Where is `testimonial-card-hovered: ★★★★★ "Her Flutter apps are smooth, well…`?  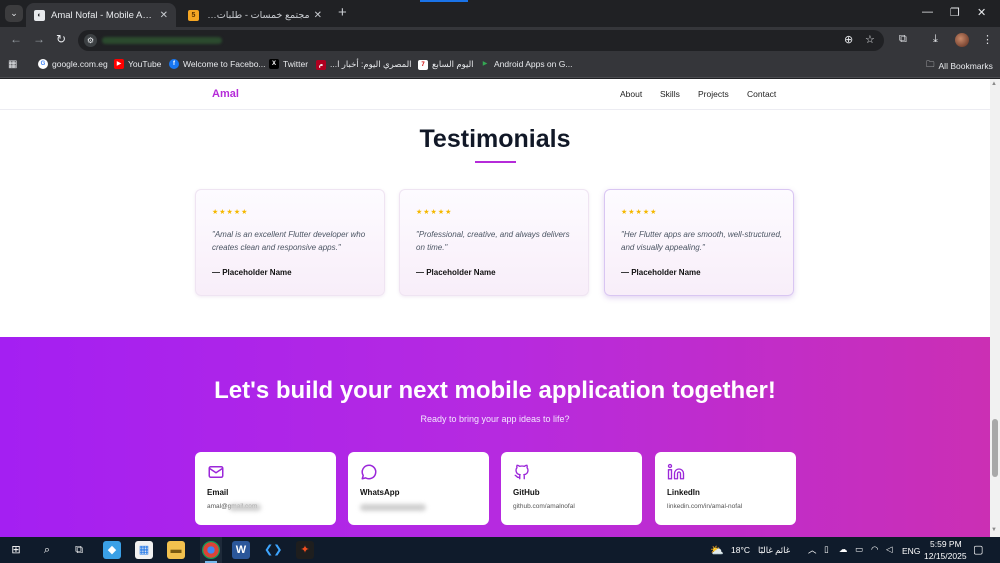
testimonial-card-hovered: ★★★★★ "Her Flutter apps are smooth, well… is located at coordinates (699, 242).